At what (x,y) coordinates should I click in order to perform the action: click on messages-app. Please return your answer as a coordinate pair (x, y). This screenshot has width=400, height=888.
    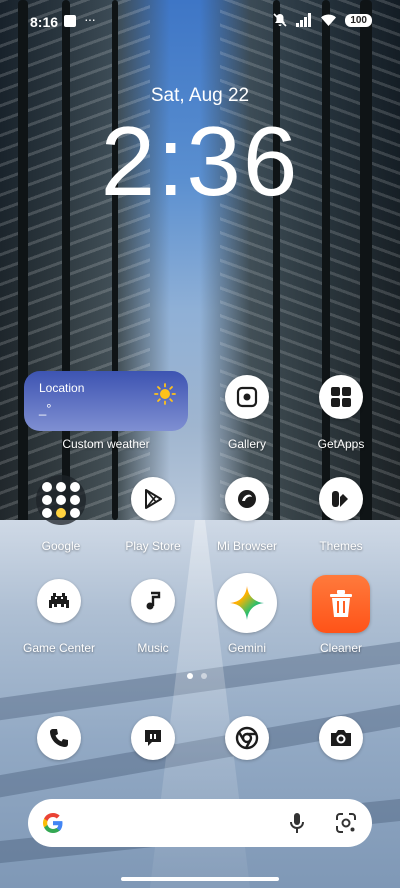
    Looking at the image, I should click on (153, 738).